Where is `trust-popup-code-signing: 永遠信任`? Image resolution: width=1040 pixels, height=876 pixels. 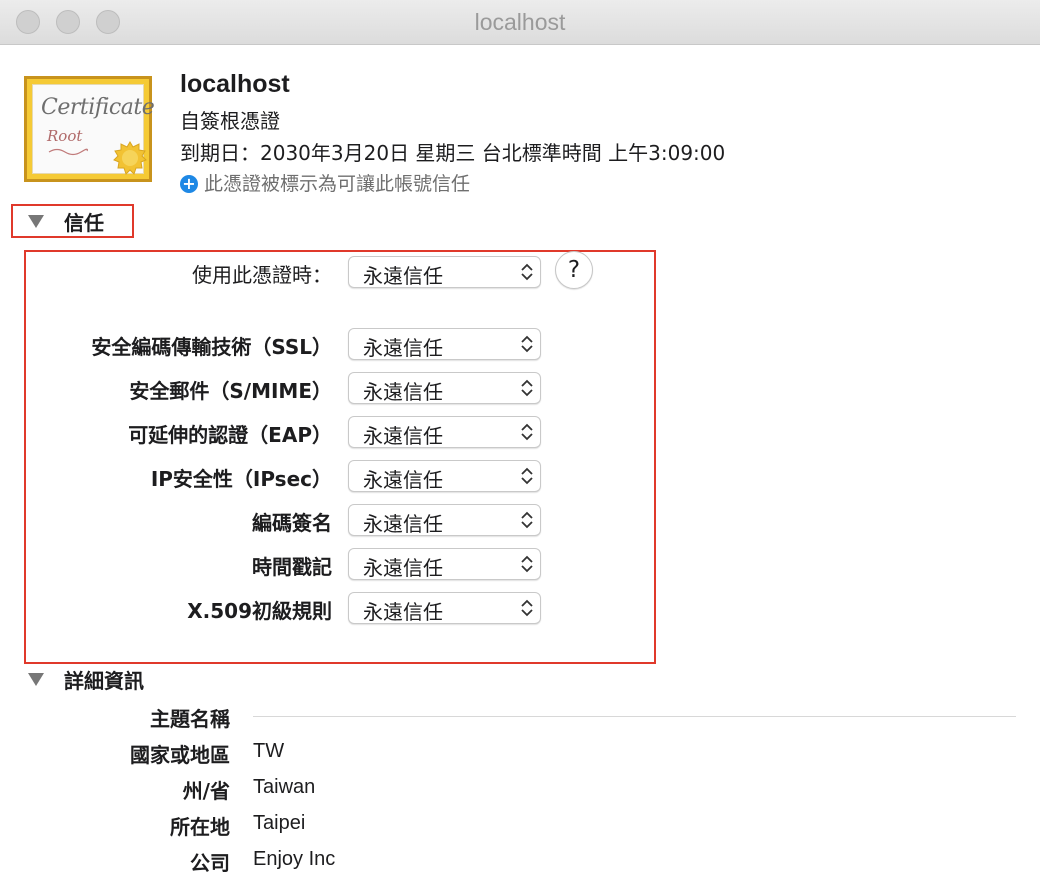
trust-popup-code-signing: 永遠信任 is located at coordinates (444, 520).